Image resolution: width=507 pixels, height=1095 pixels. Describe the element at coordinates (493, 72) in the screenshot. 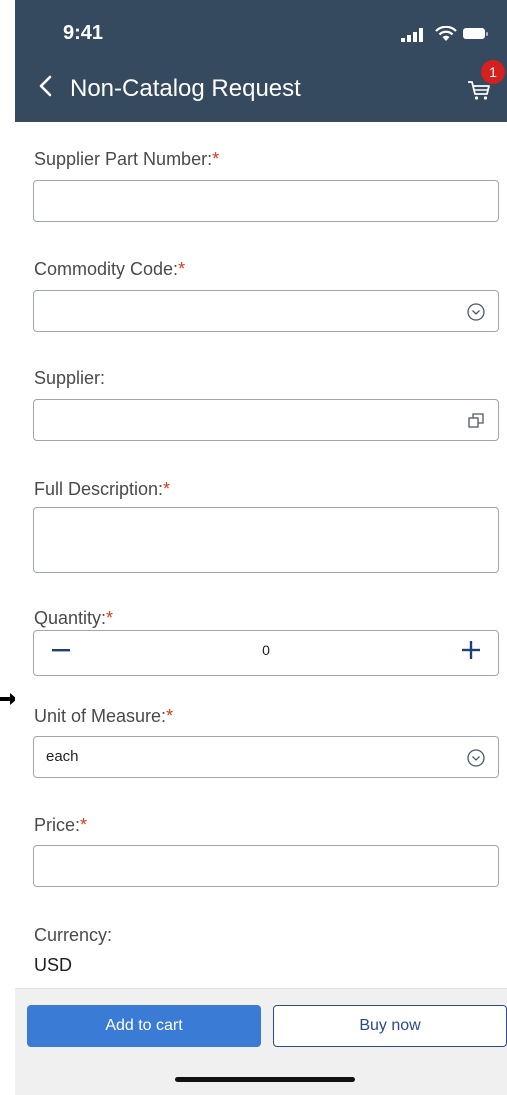

I see `cart-badge: 1` at that location.